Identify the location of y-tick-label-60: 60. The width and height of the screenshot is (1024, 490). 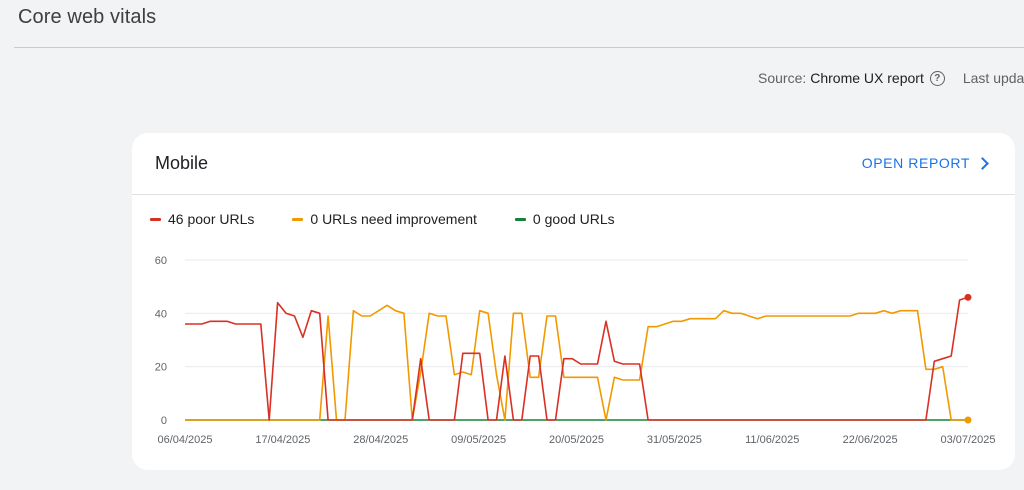
(161, 261).